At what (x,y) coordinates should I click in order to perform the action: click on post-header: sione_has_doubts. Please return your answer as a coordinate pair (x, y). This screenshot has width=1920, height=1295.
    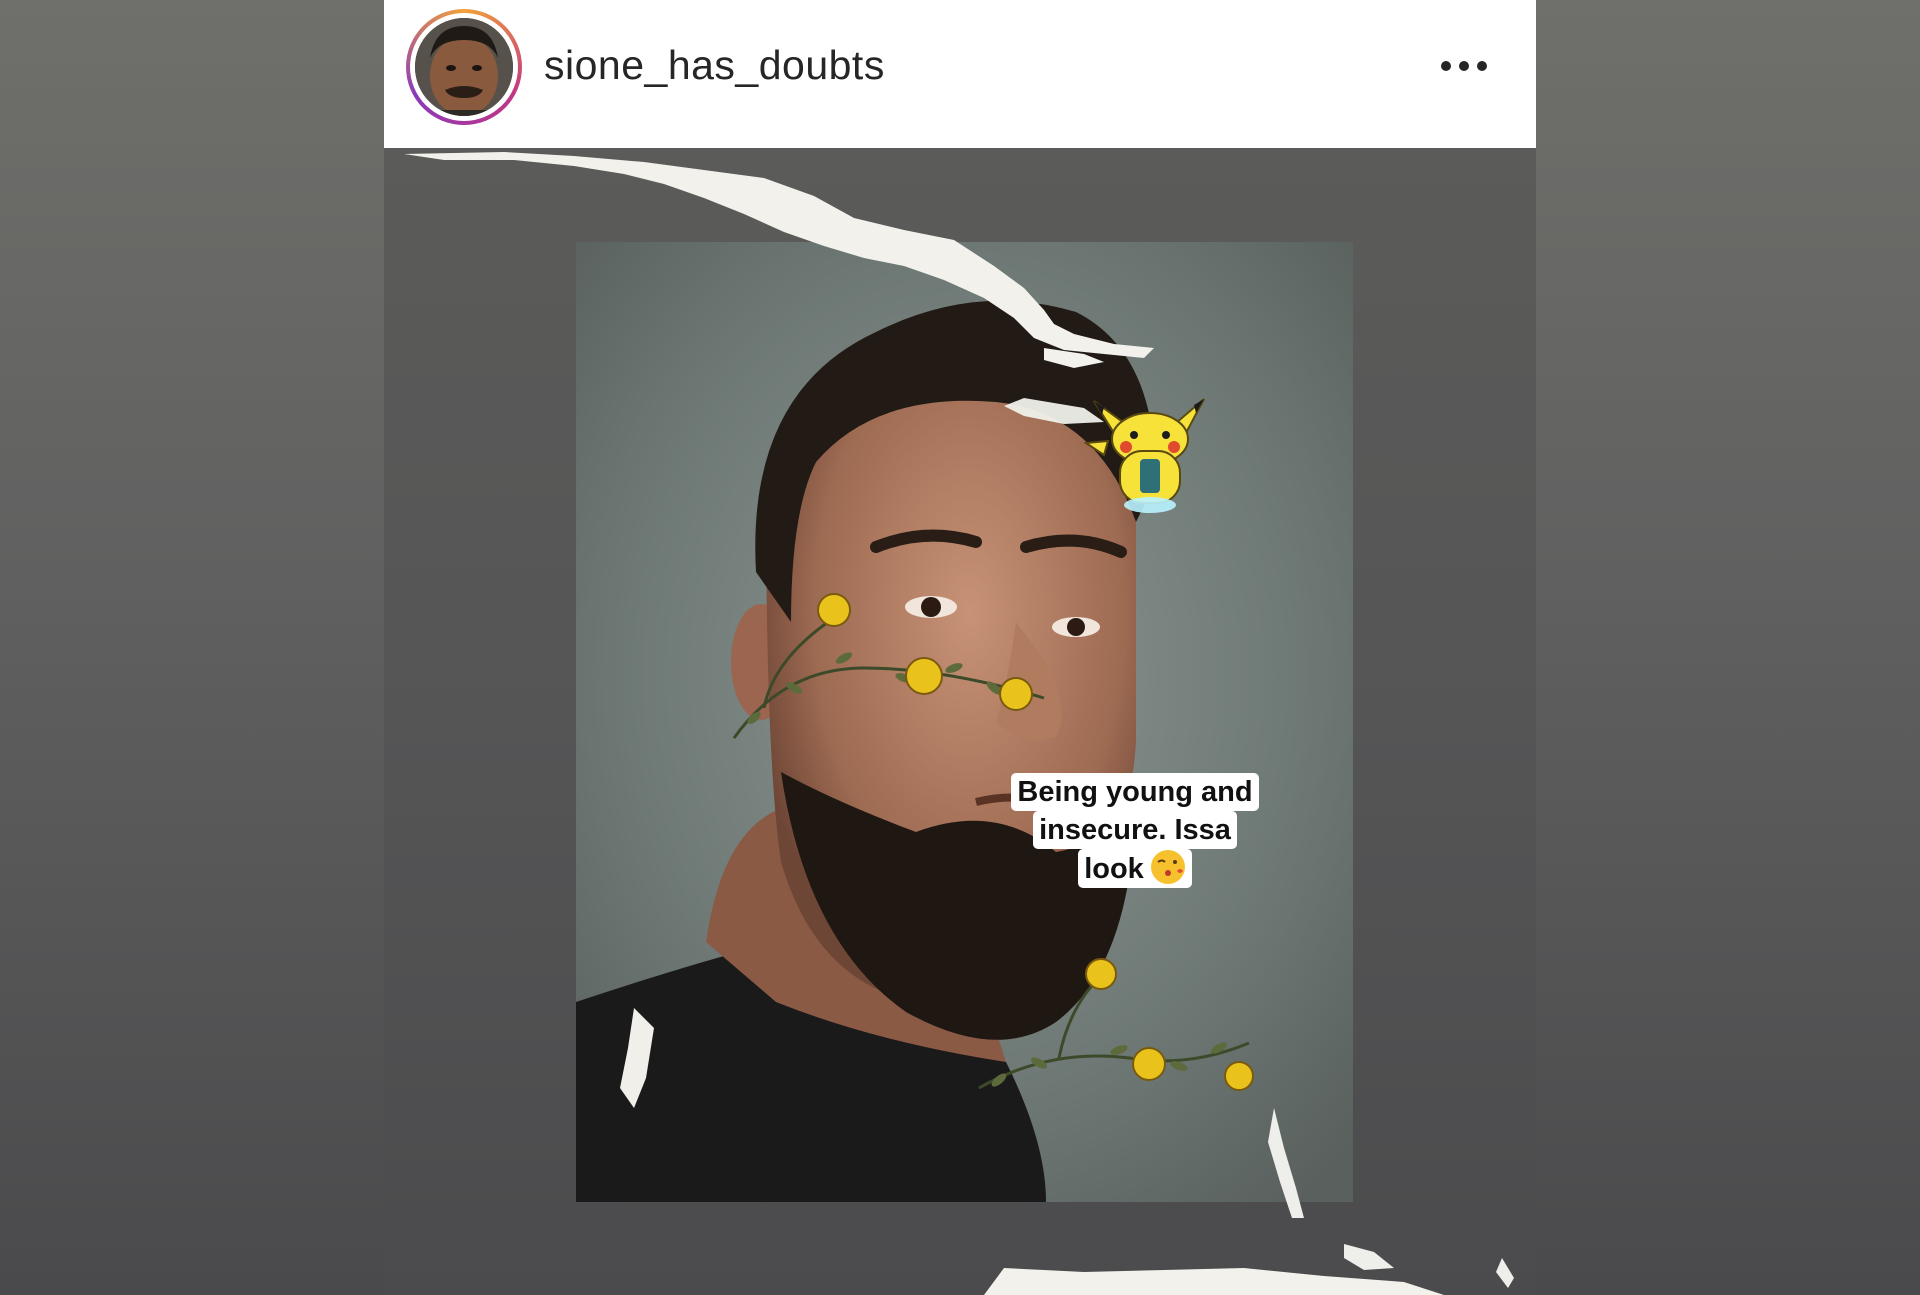
    Looking at the image, I should click on (960, 74).